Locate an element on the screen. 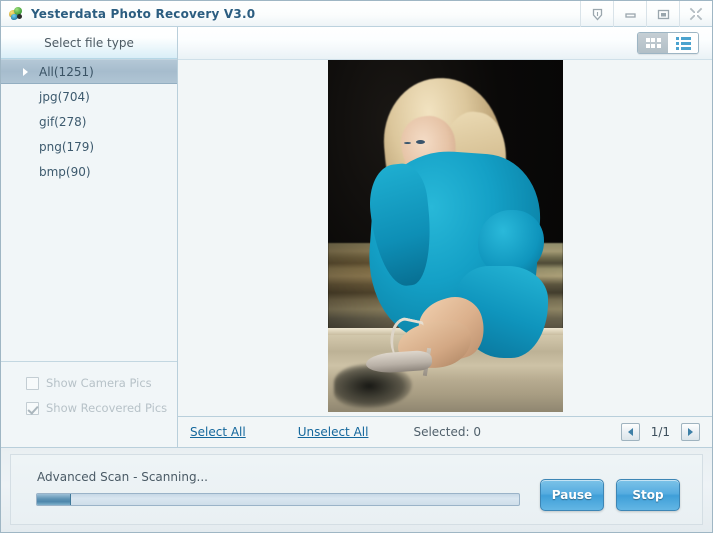  selection-bar: Select All Unselect All Selected: 0 1/1 is located at coordinates (445, 431).